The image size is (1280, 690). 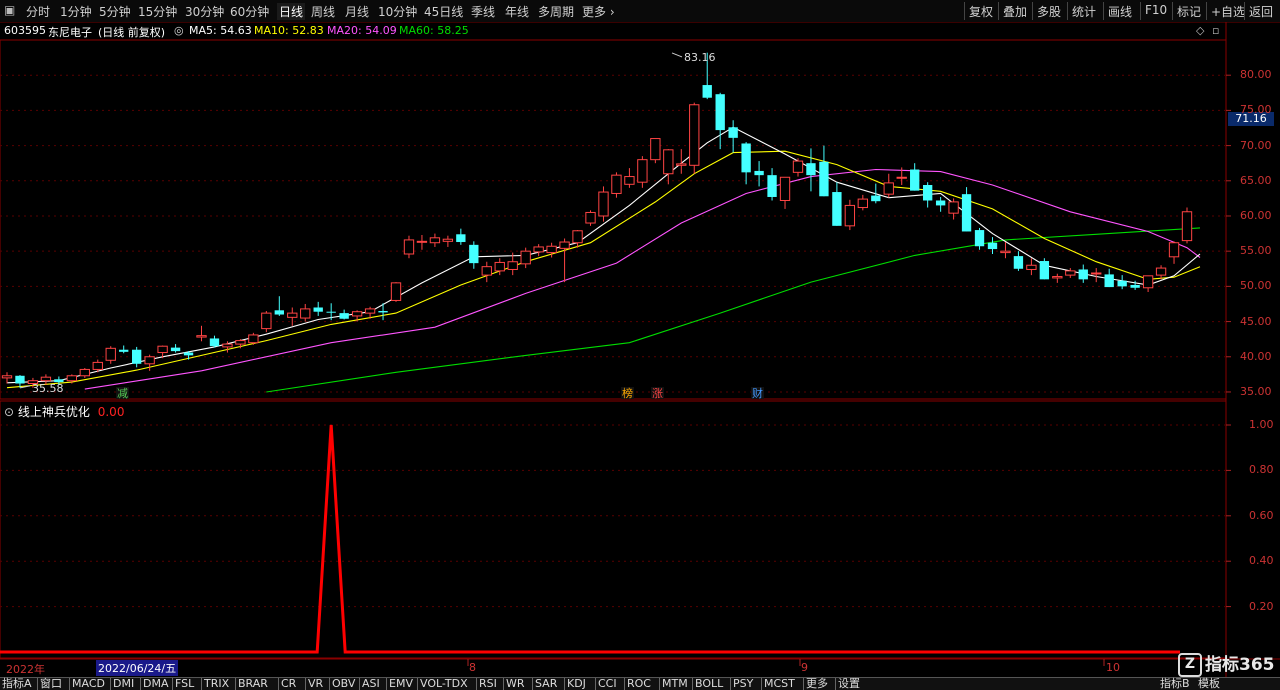 What do you see at coordinates (371, 684) in the screenshot?
I see `indicator-tab-11: ASI` at bounding box center [371, 684].